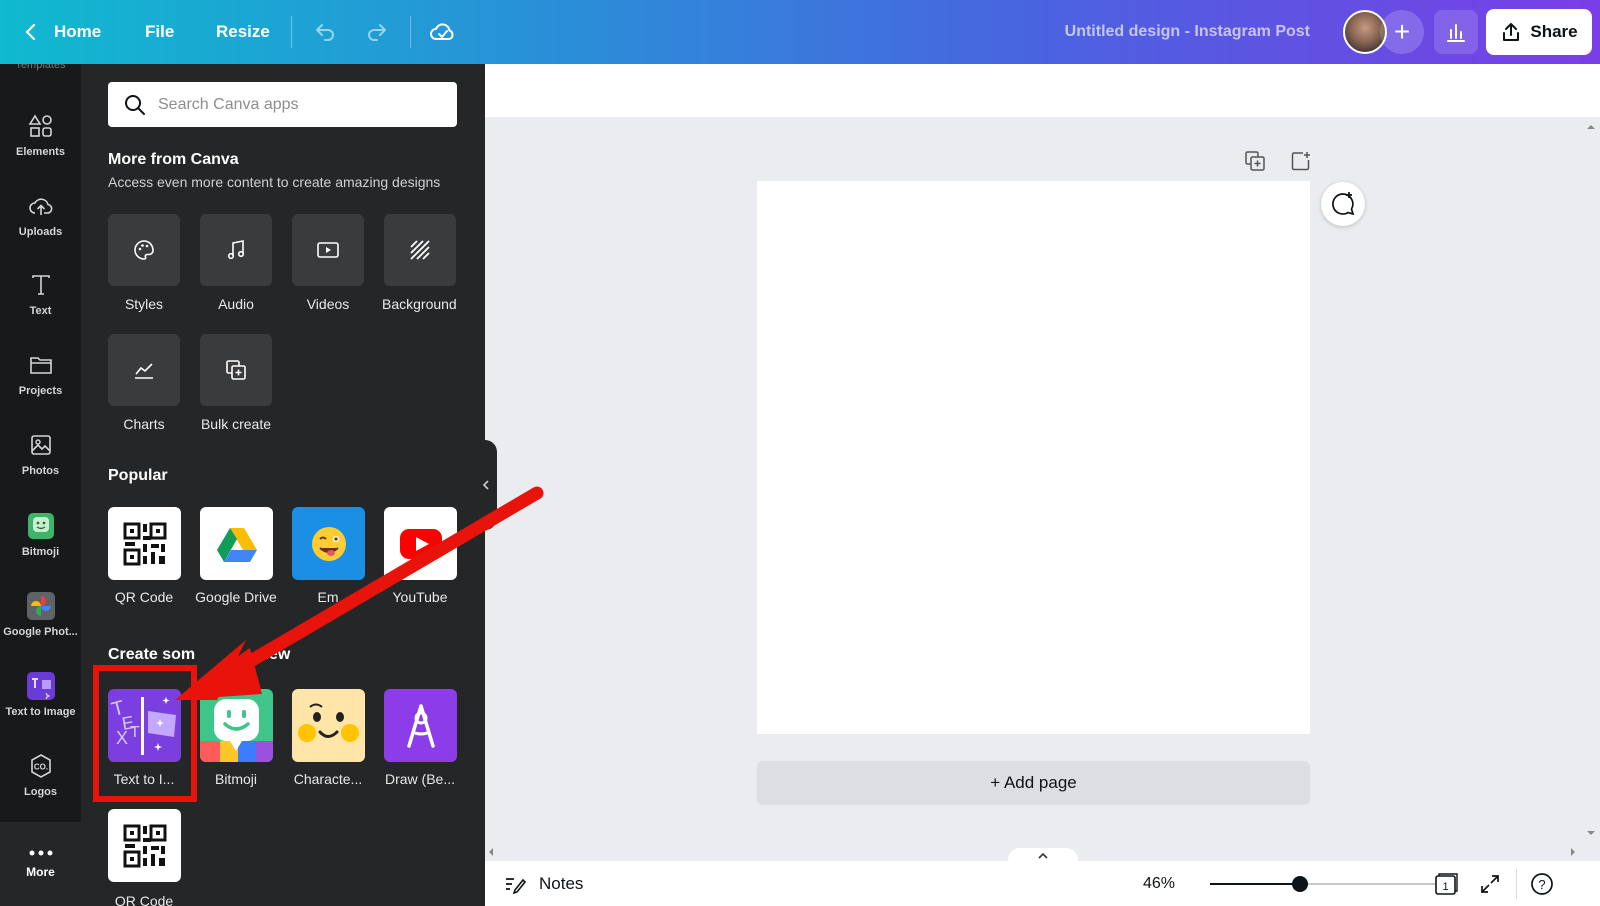 The height and width of the screenshot is (906, 1600). What do you see at coordinates (420, 543) in the screenshot?
I see `app-youtube` at bounding box center [420, 543].